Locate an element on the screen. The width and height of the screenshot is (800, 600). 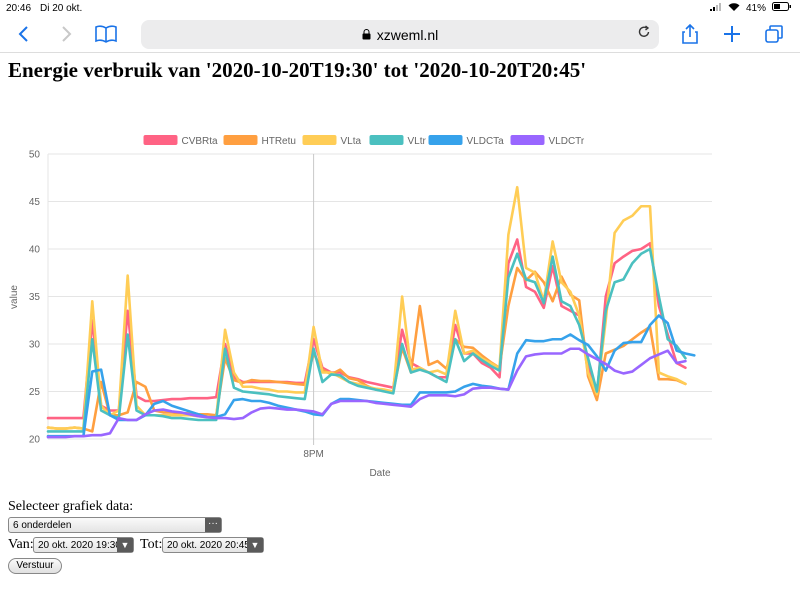
y-tick-label: 30 is located at coordinates (35, 345).